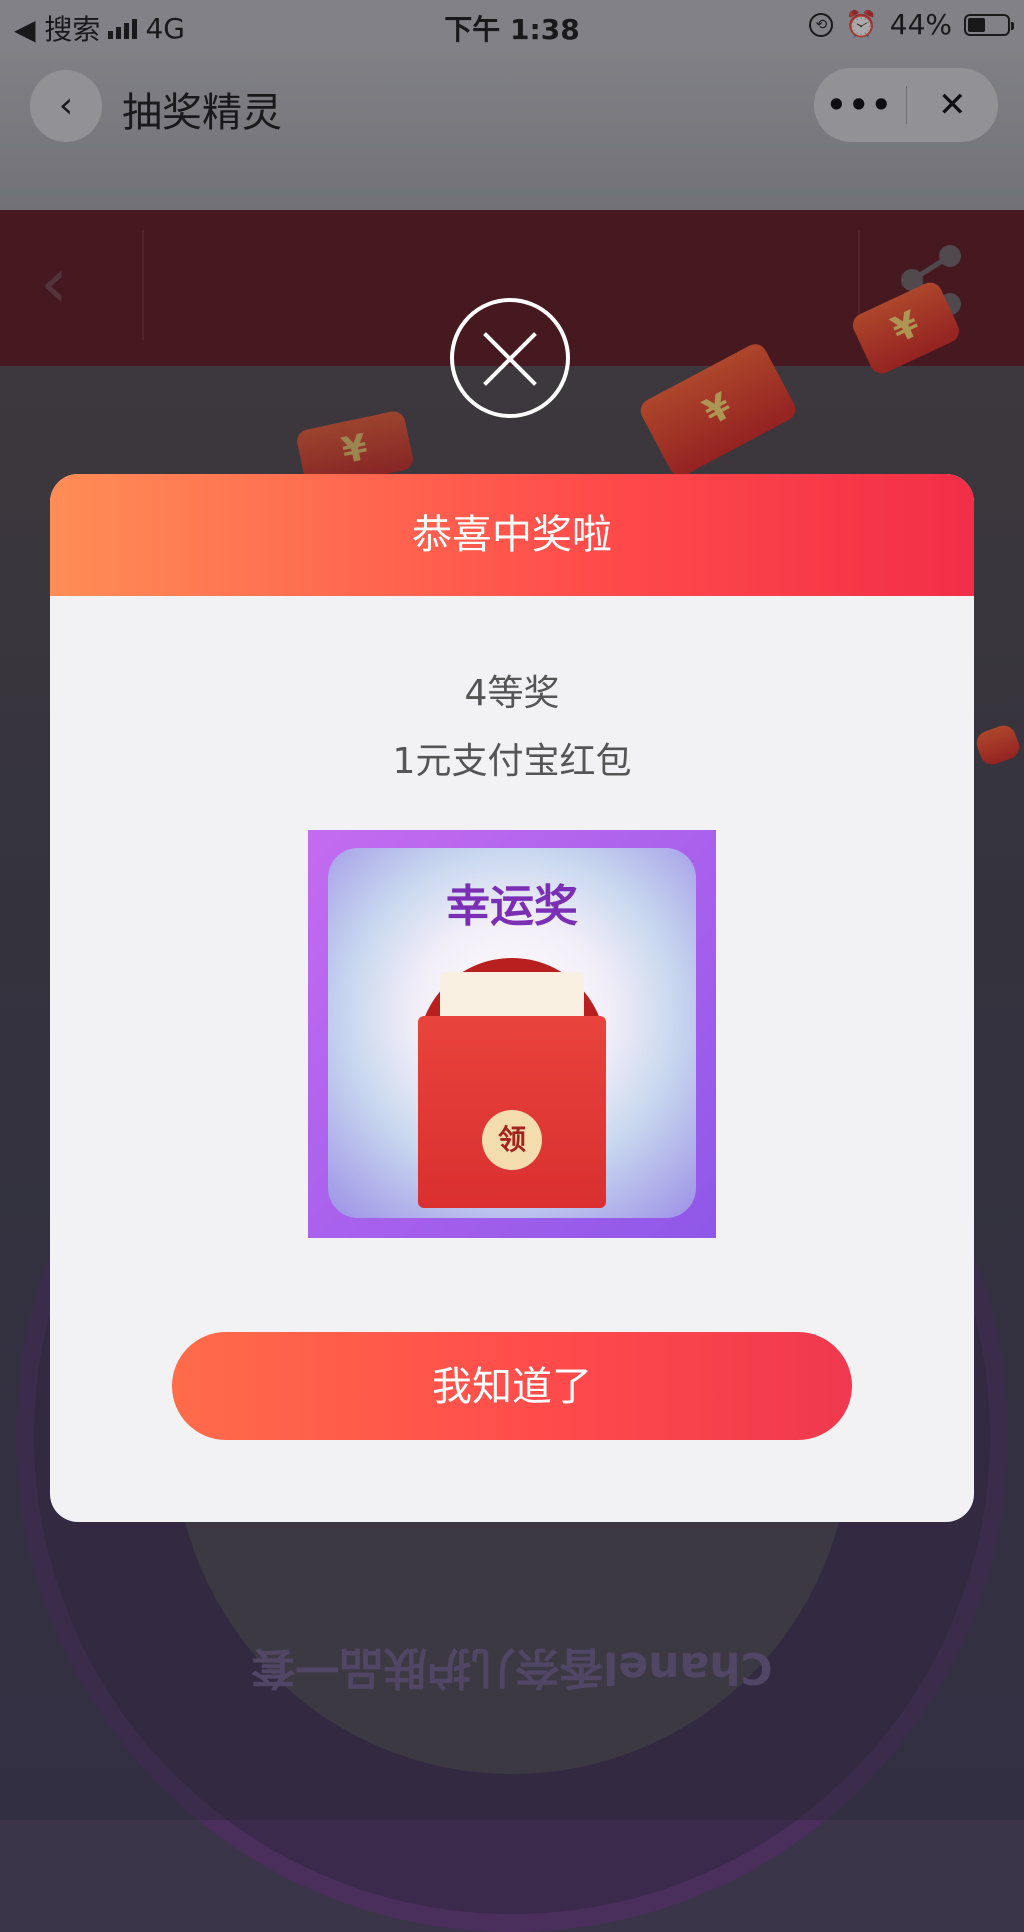 The width and height of the screenshot is (1024, 1932). Describe the element at coordinates (512, 535) in the screenshot. I see `dialog-title: 恭喜中奖啦` at that location.